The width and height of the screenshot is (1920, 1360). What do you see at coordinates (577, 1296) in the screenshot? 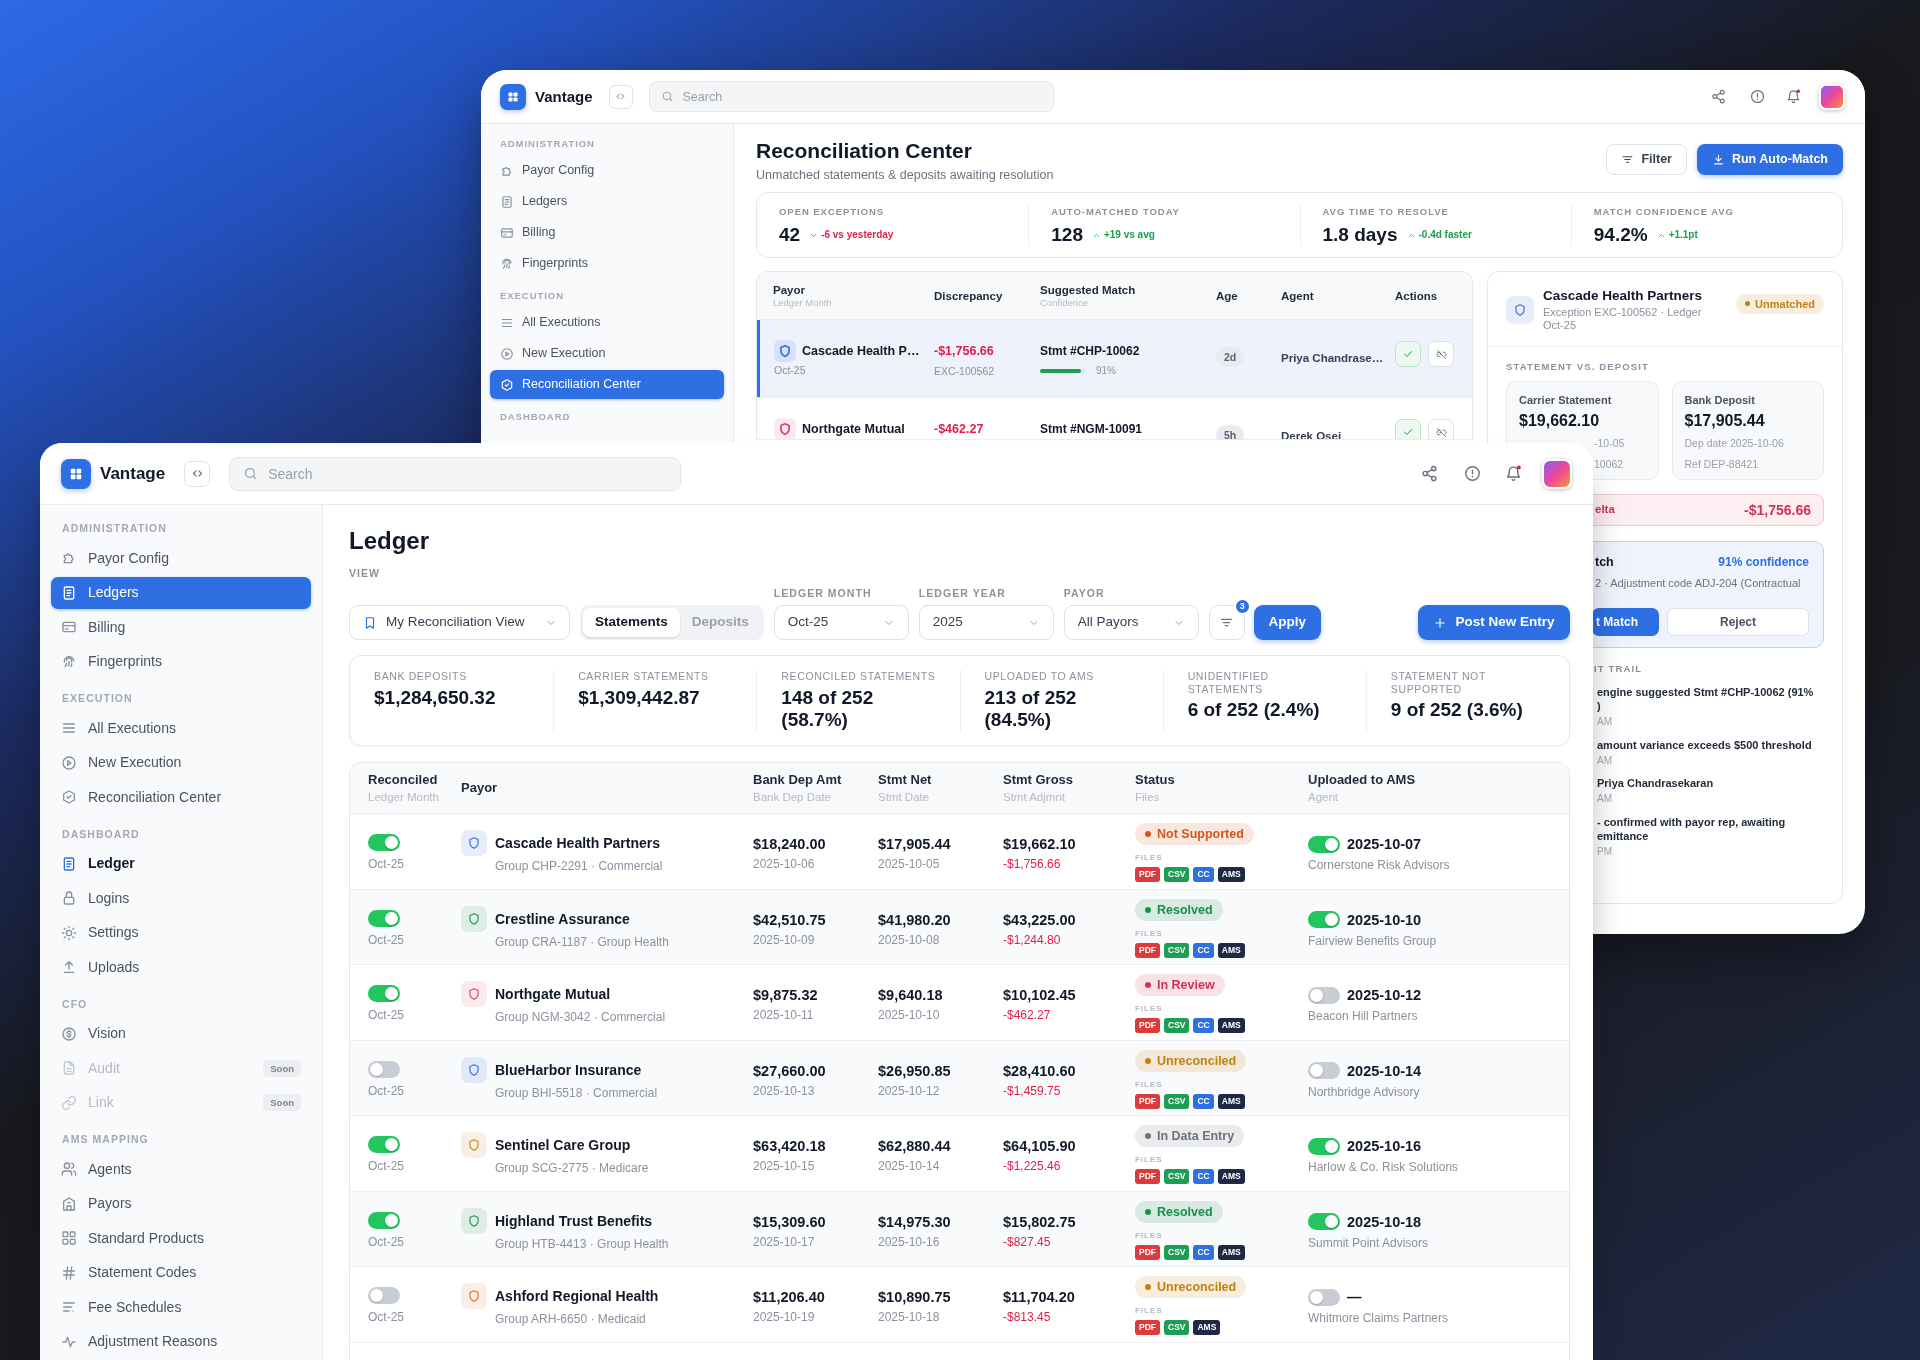
I see `payor-name: Ashford Regional Health` at bounding box center [577, 1296].